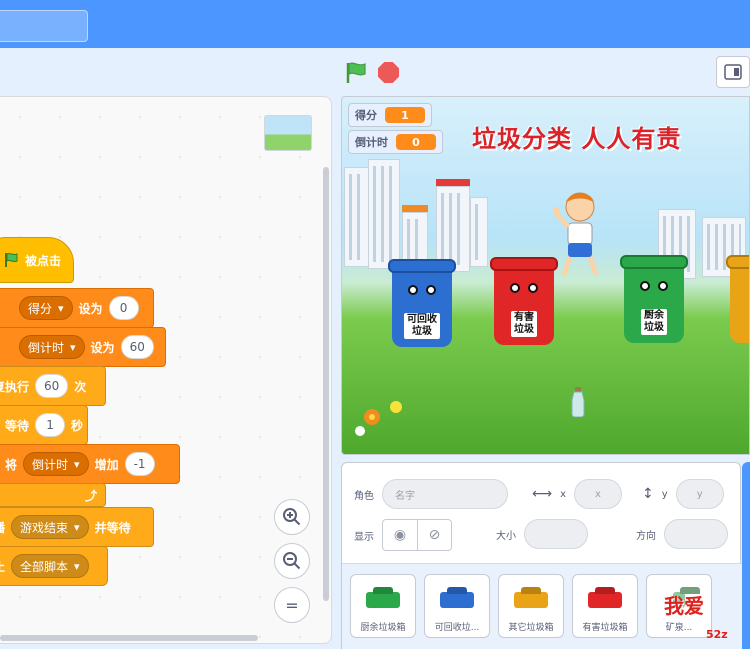 The width and height of the screenshot is (750, 649). What do you see at coordinates (139, 464) in the screenshot?
I see `change-value-input: -1` at bounding box center [139, 464].